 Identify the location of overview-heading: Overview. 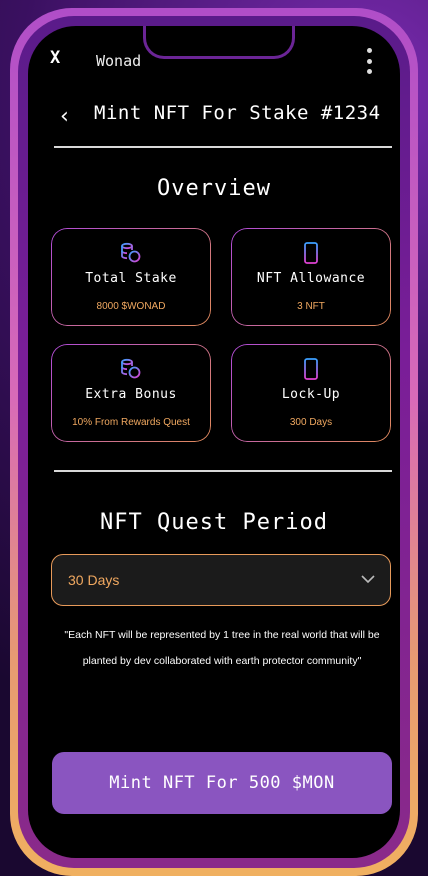
(214, 188).